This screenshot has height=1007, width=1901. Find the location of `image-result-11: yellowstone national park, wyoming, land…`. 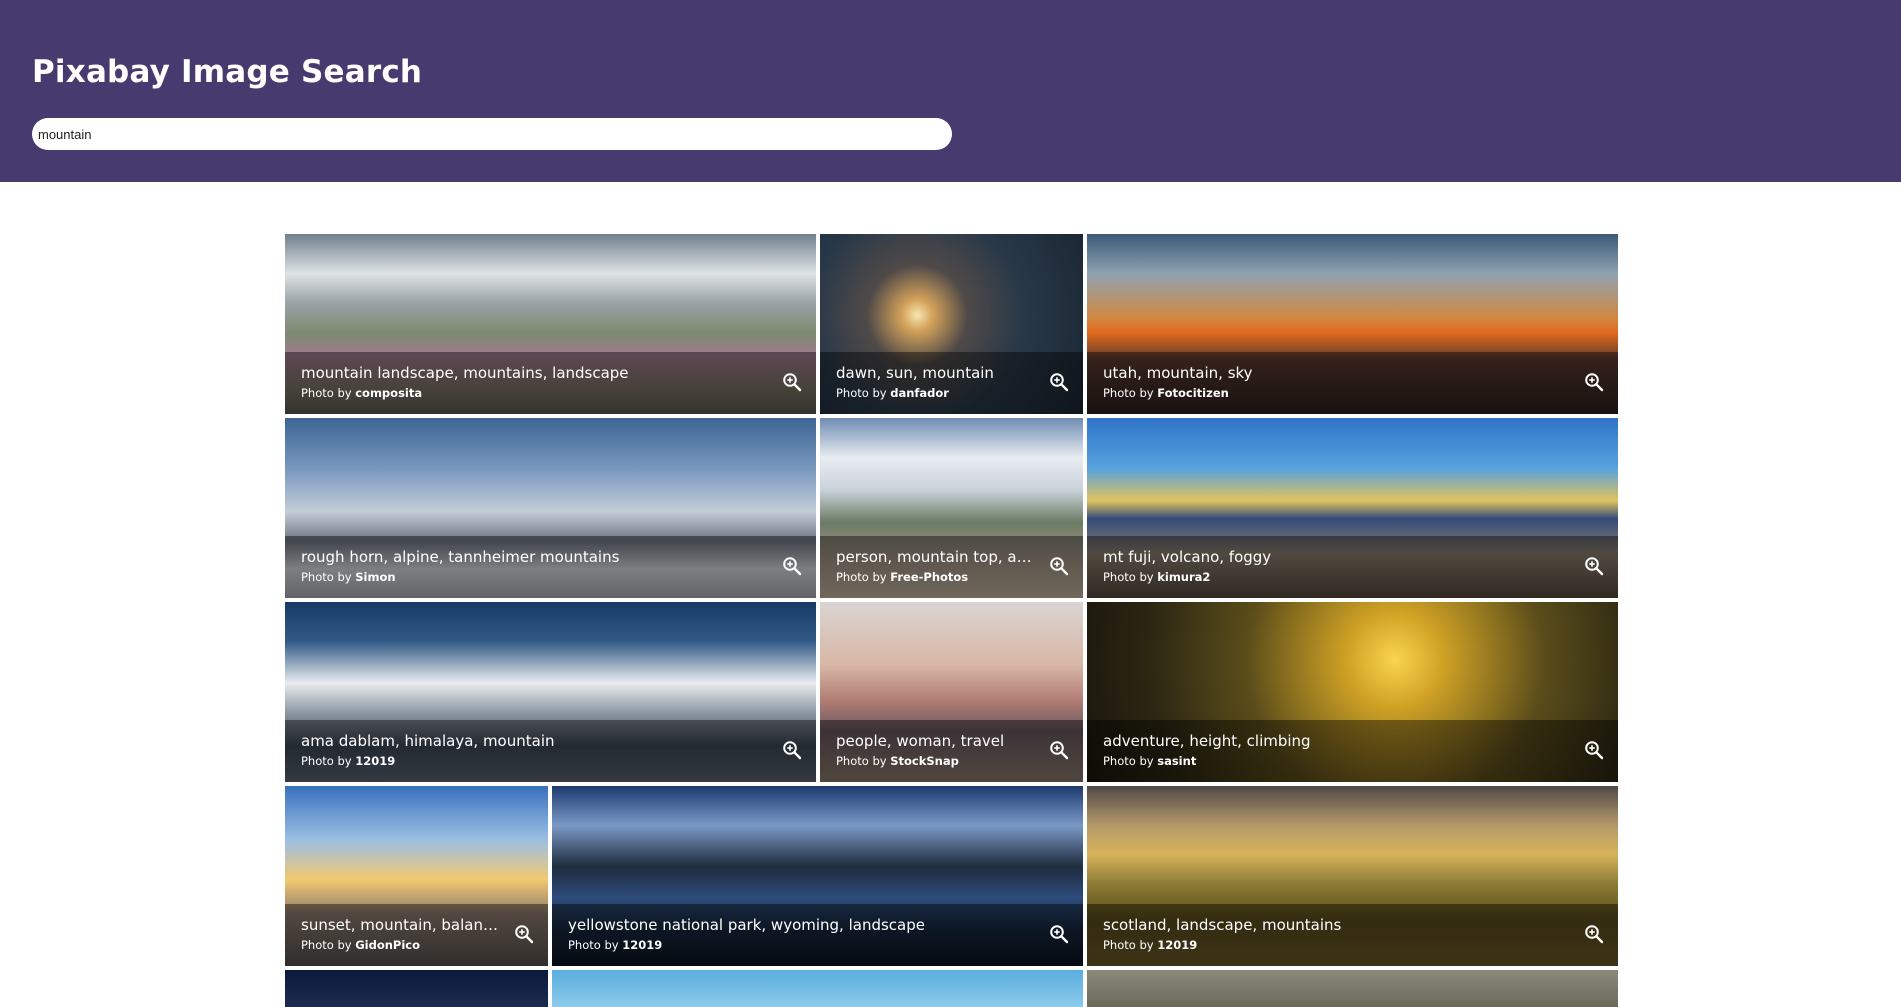

image-result-11: yellowstone national park, wyoming, land… is located at coordinates (817, 876).